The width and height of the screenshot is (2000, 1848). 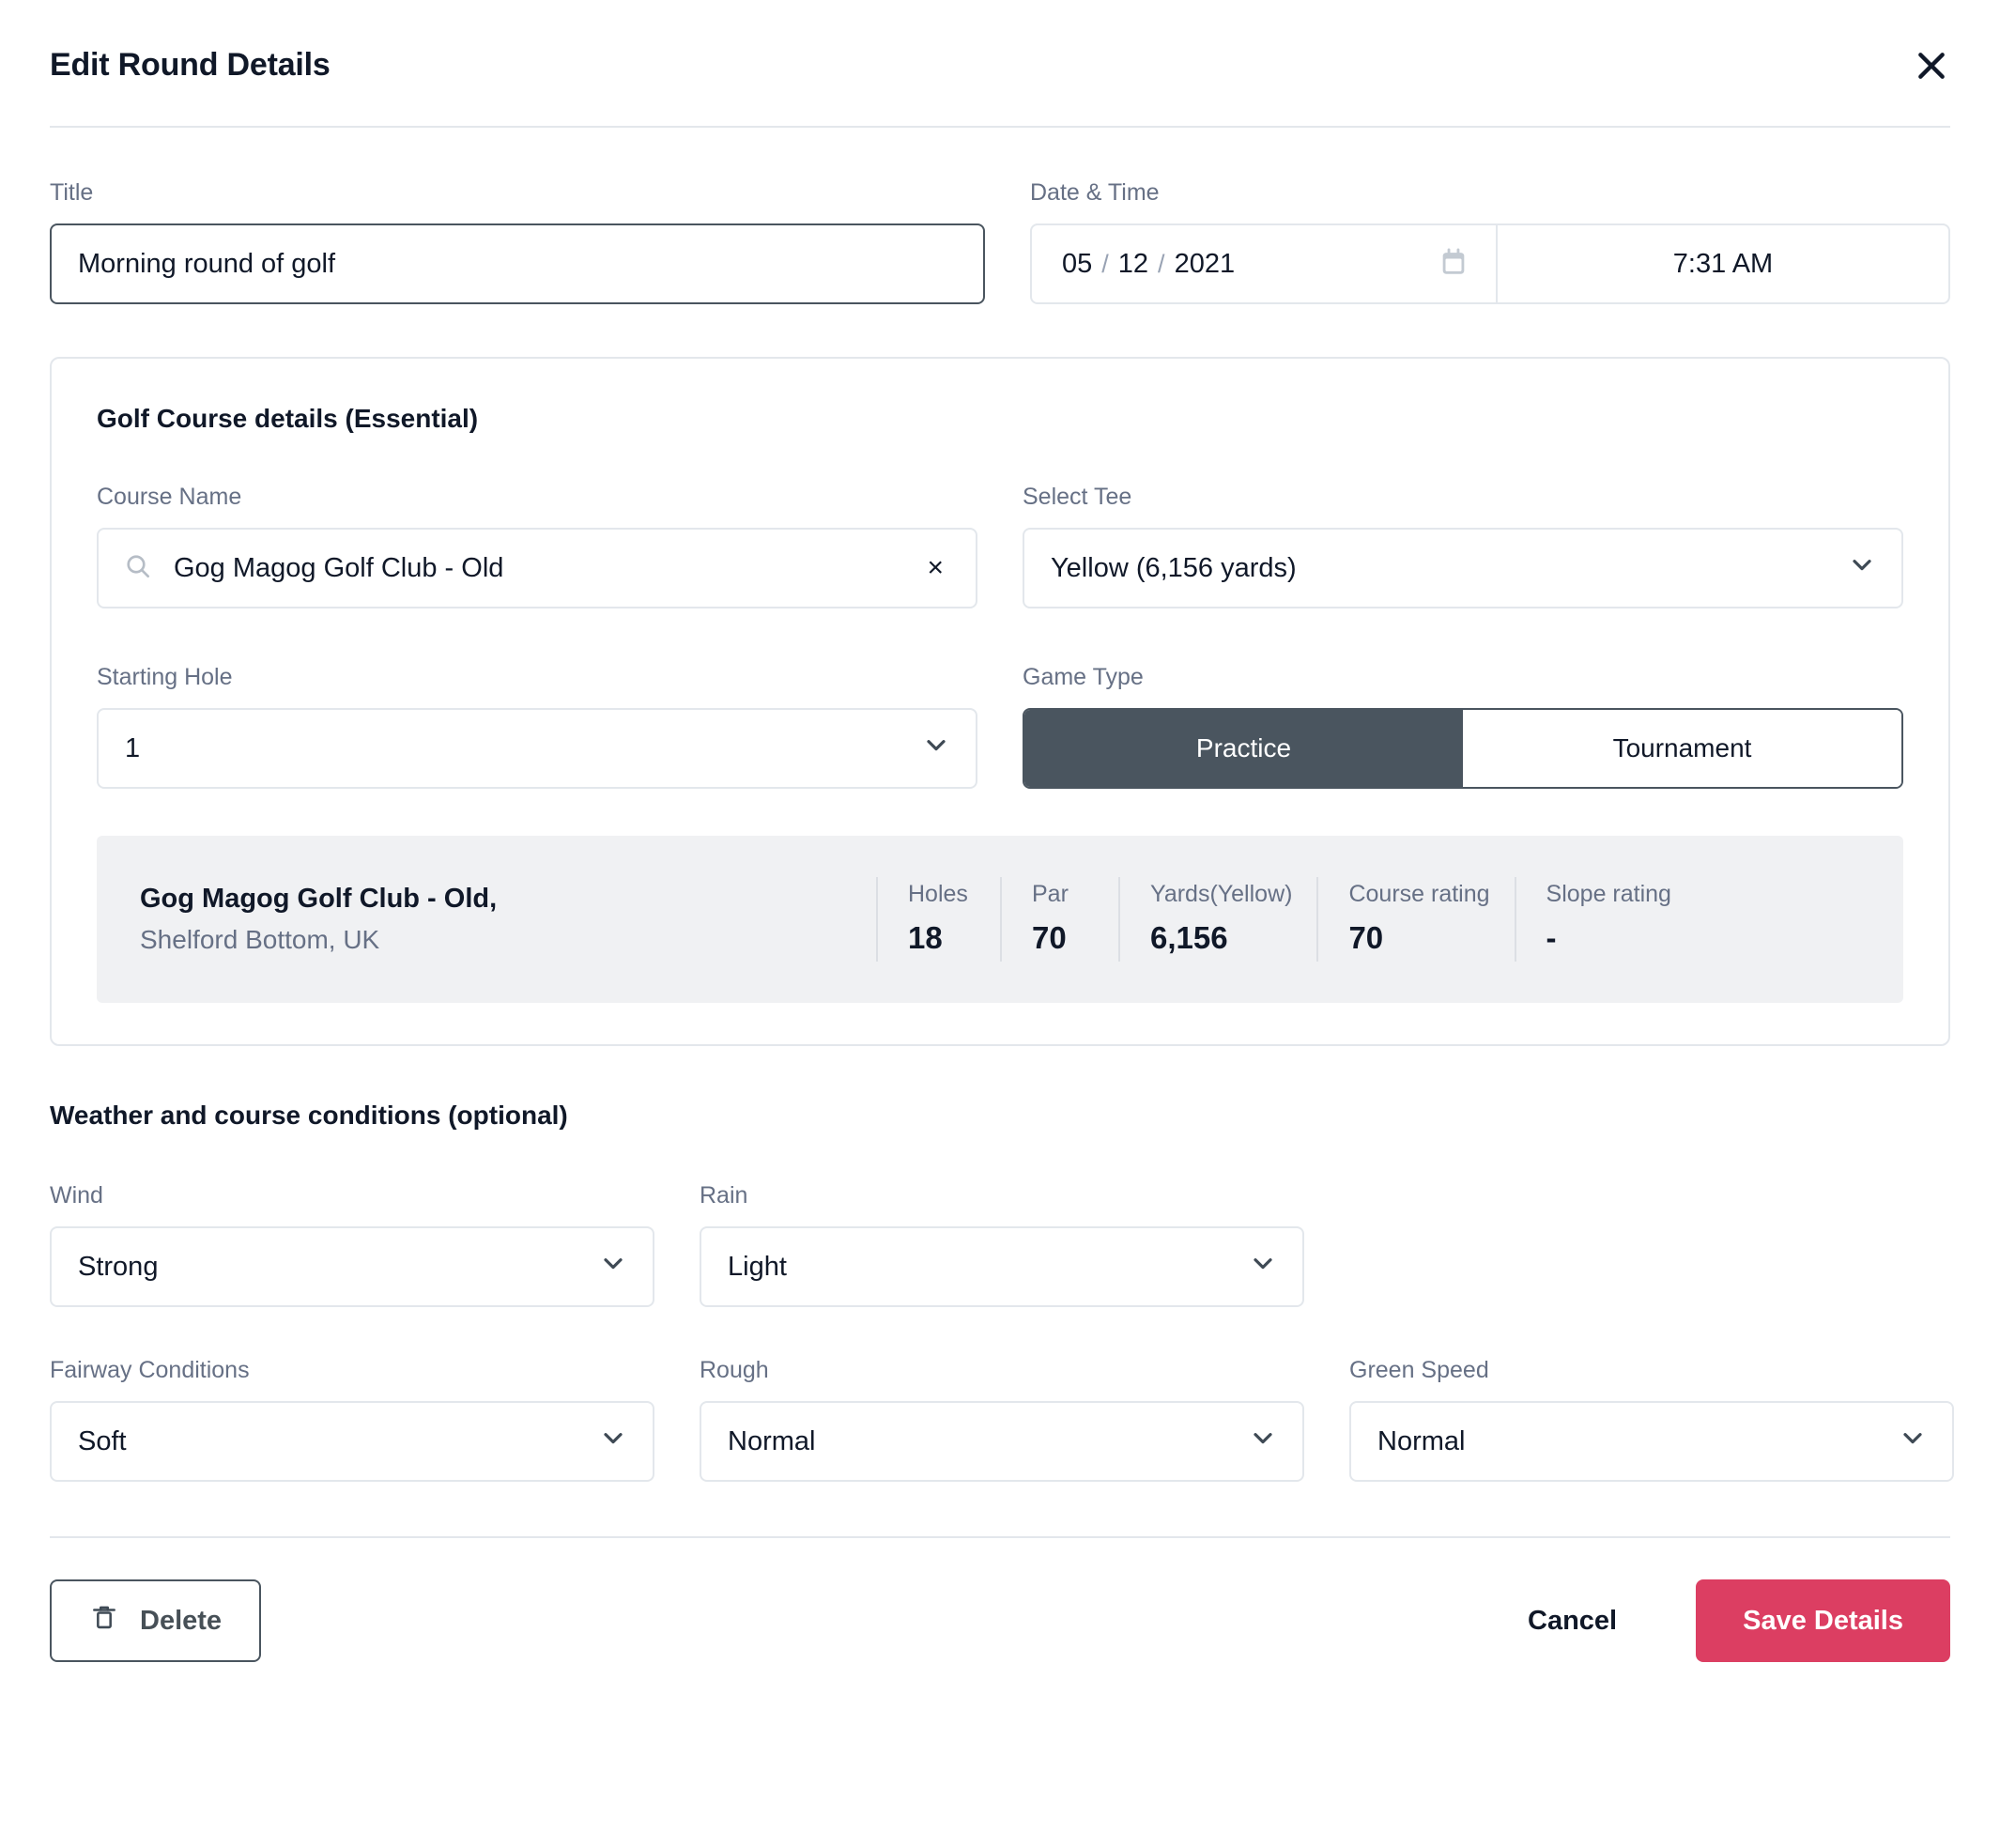 What do you see at coordinates (537, 748) in the screenshot?
I see `starting-hole-dropdown: 1` at bounding box center [537, 748].